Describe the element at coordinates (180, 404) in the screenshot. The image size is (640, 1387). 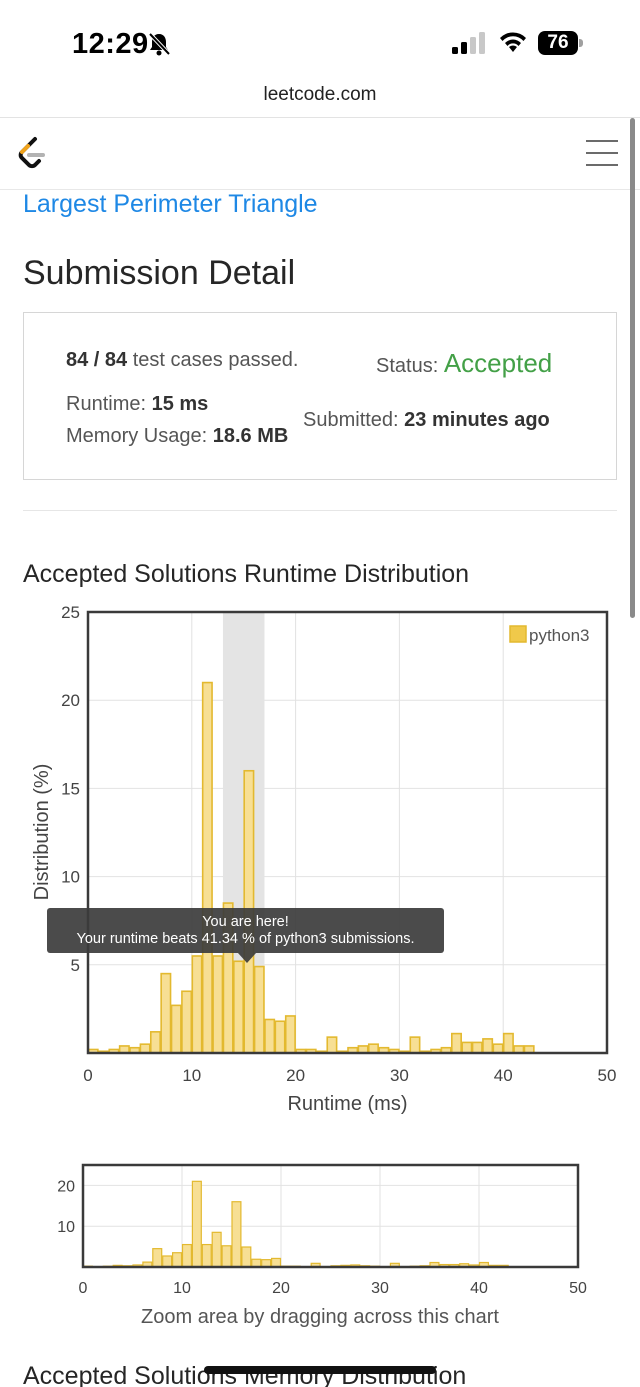
I see `runtime-value: 15 ms` at that location.